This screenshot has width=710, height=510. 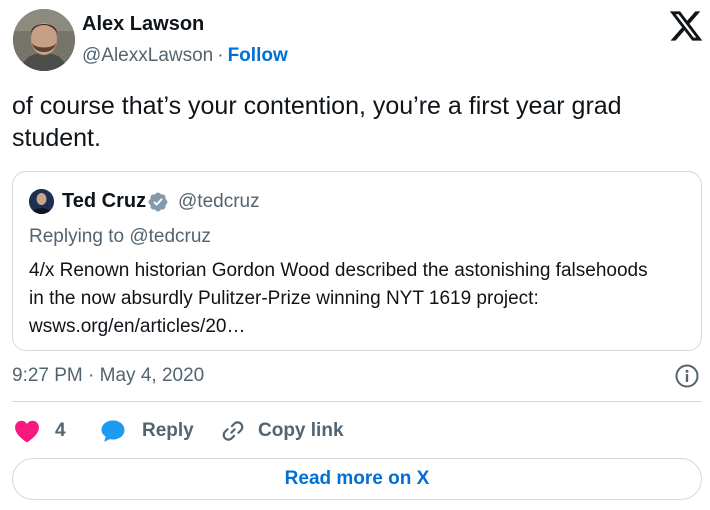 I want to click on author-avatar, so click(x=44, y=40).